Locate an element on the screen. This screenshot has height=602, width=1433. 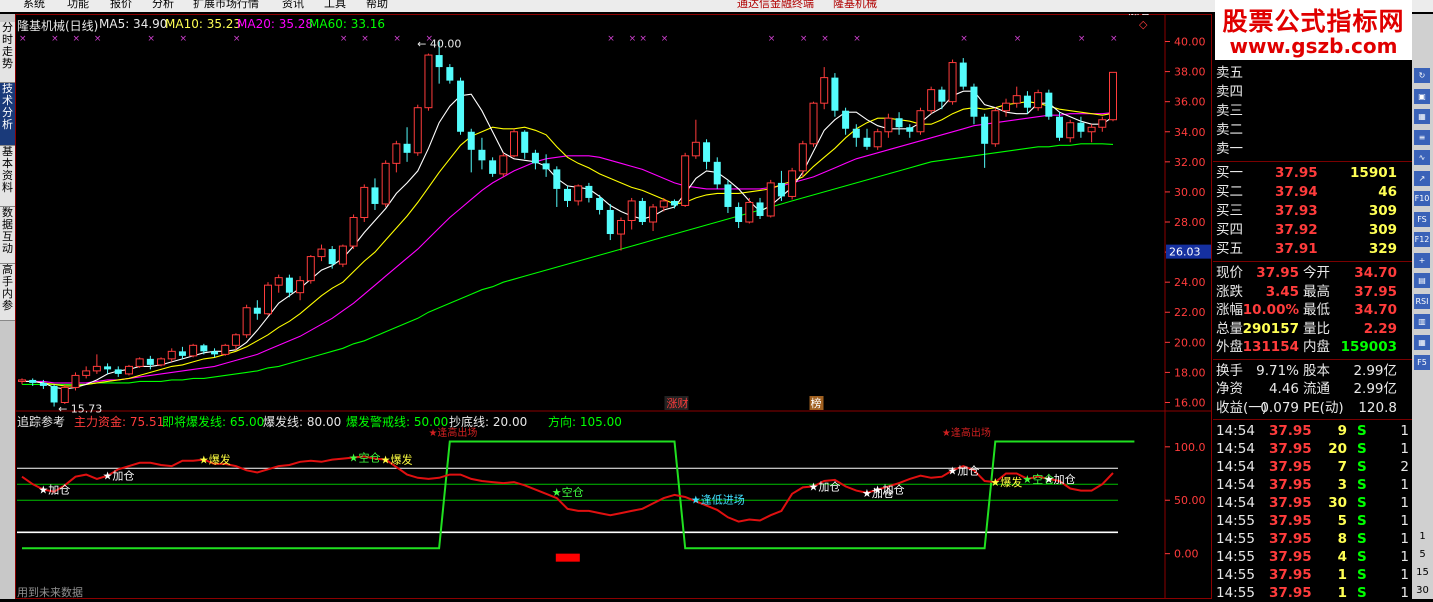
stat-label: 今开 is located at coordinates (1316, 273).